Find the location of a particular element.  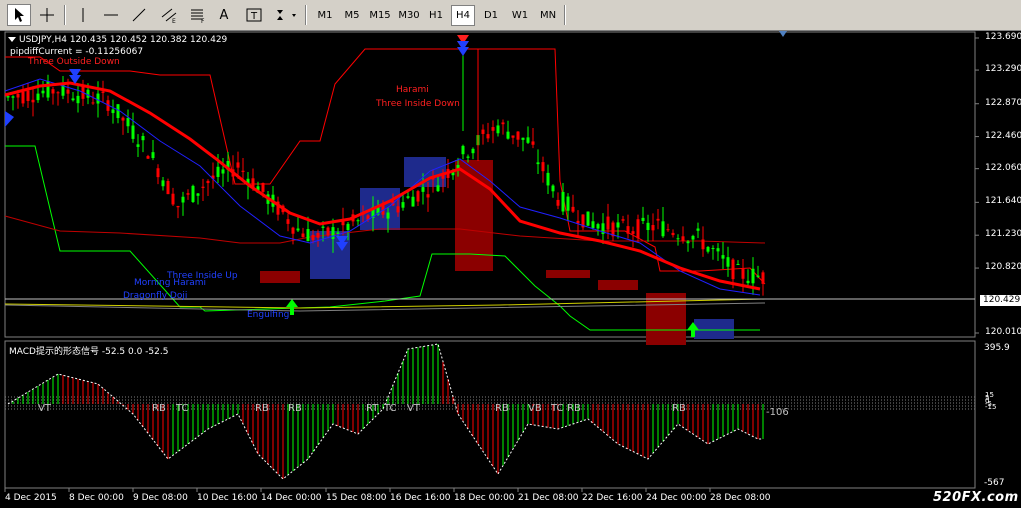

crosshair-icon is located at coordinates (47, 15).